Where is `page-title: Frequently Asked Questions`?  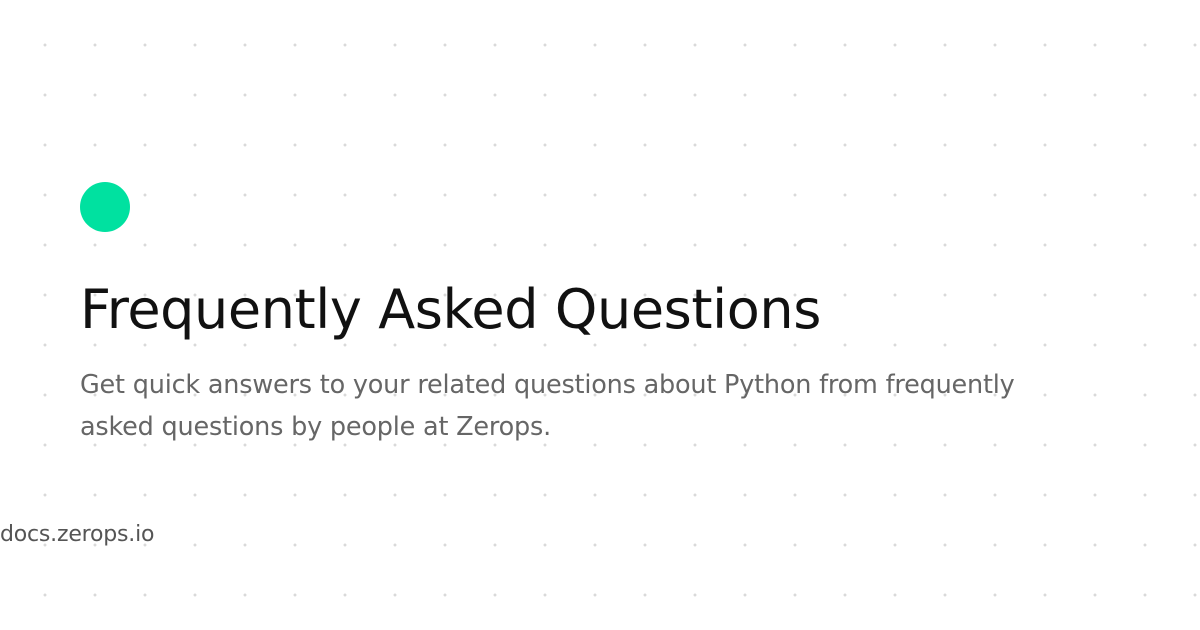
page-title: Frequently Asked Questions is located at coordinates (450, 309).